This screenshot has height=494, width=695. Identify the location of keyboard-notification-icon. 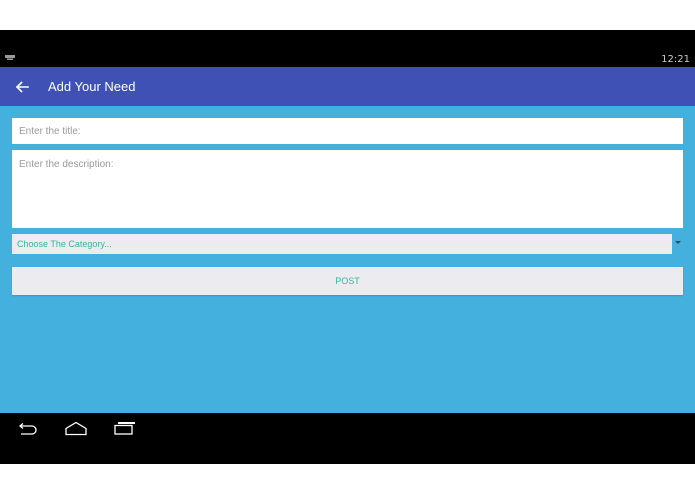
(10, 57).